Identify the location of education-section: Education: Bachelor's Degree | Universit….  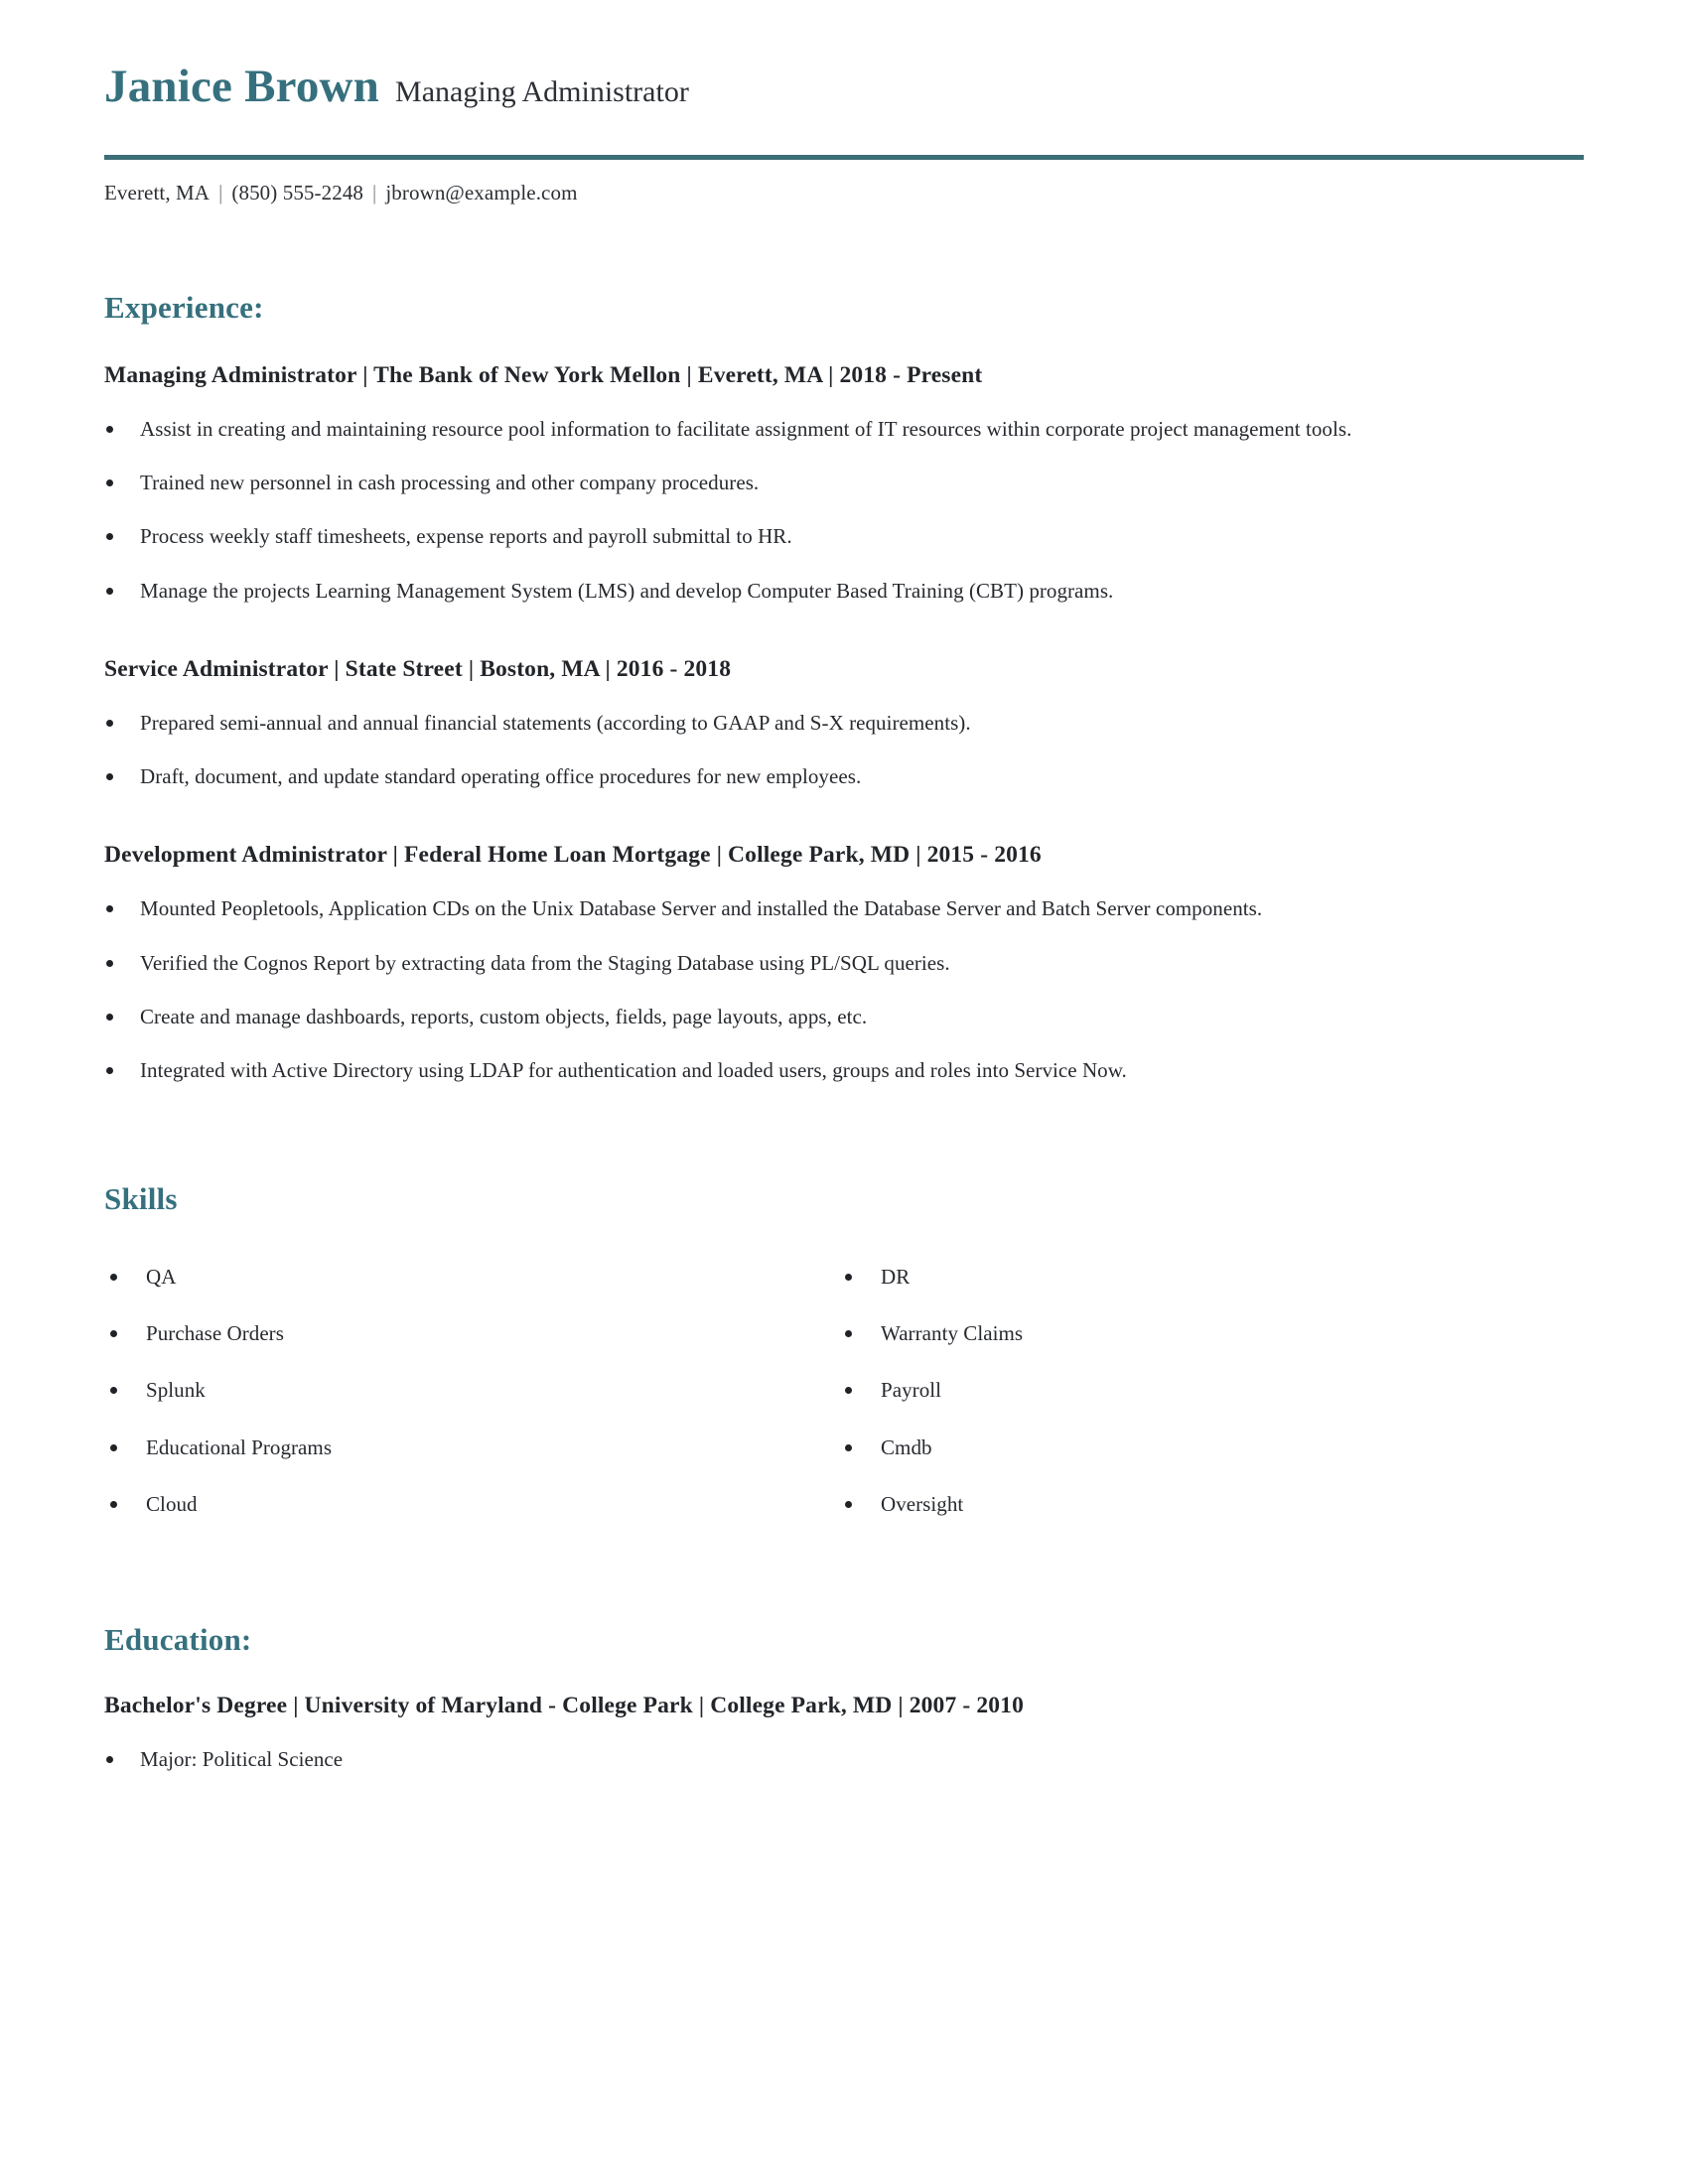
(844, 1697).